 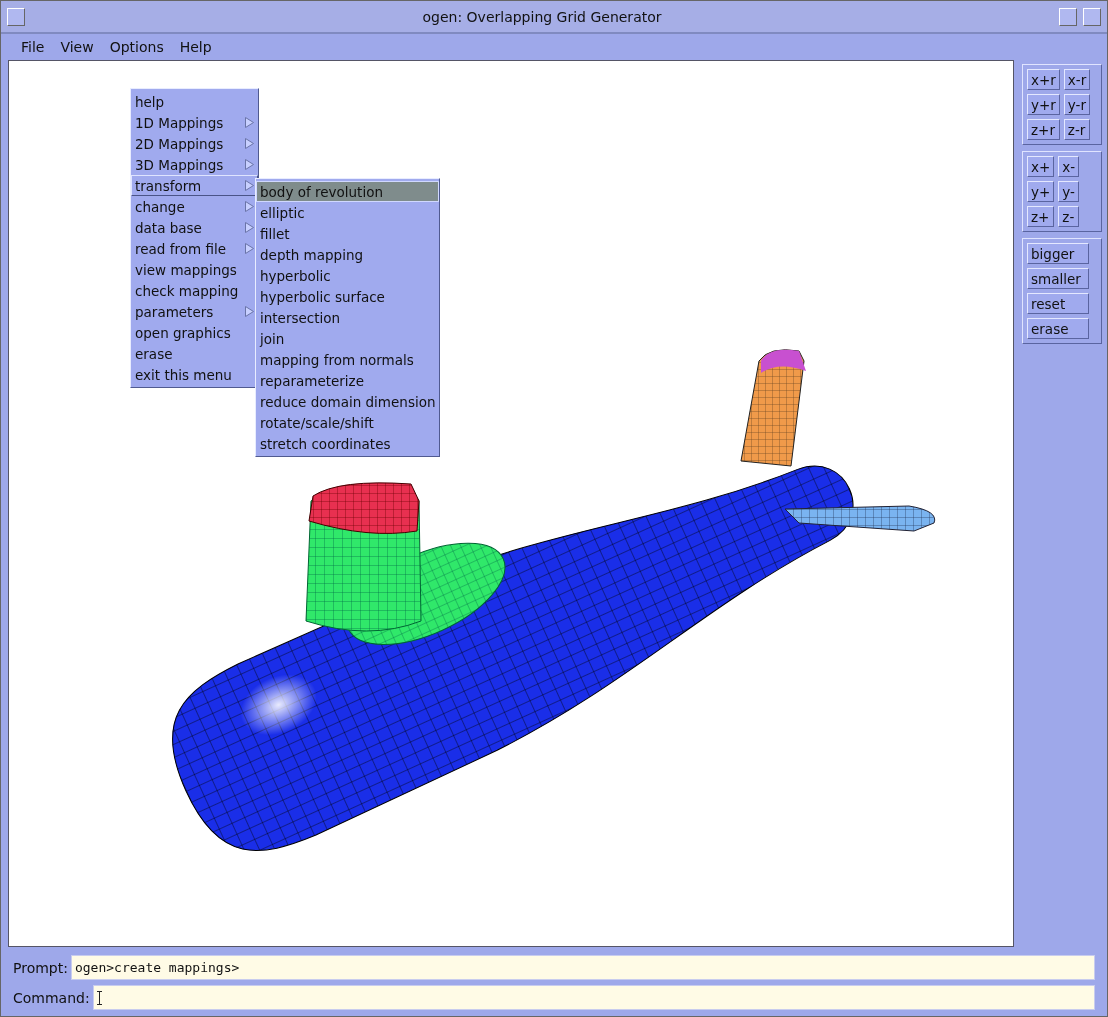 I want to click on command-field, so click(x=593, y=997).